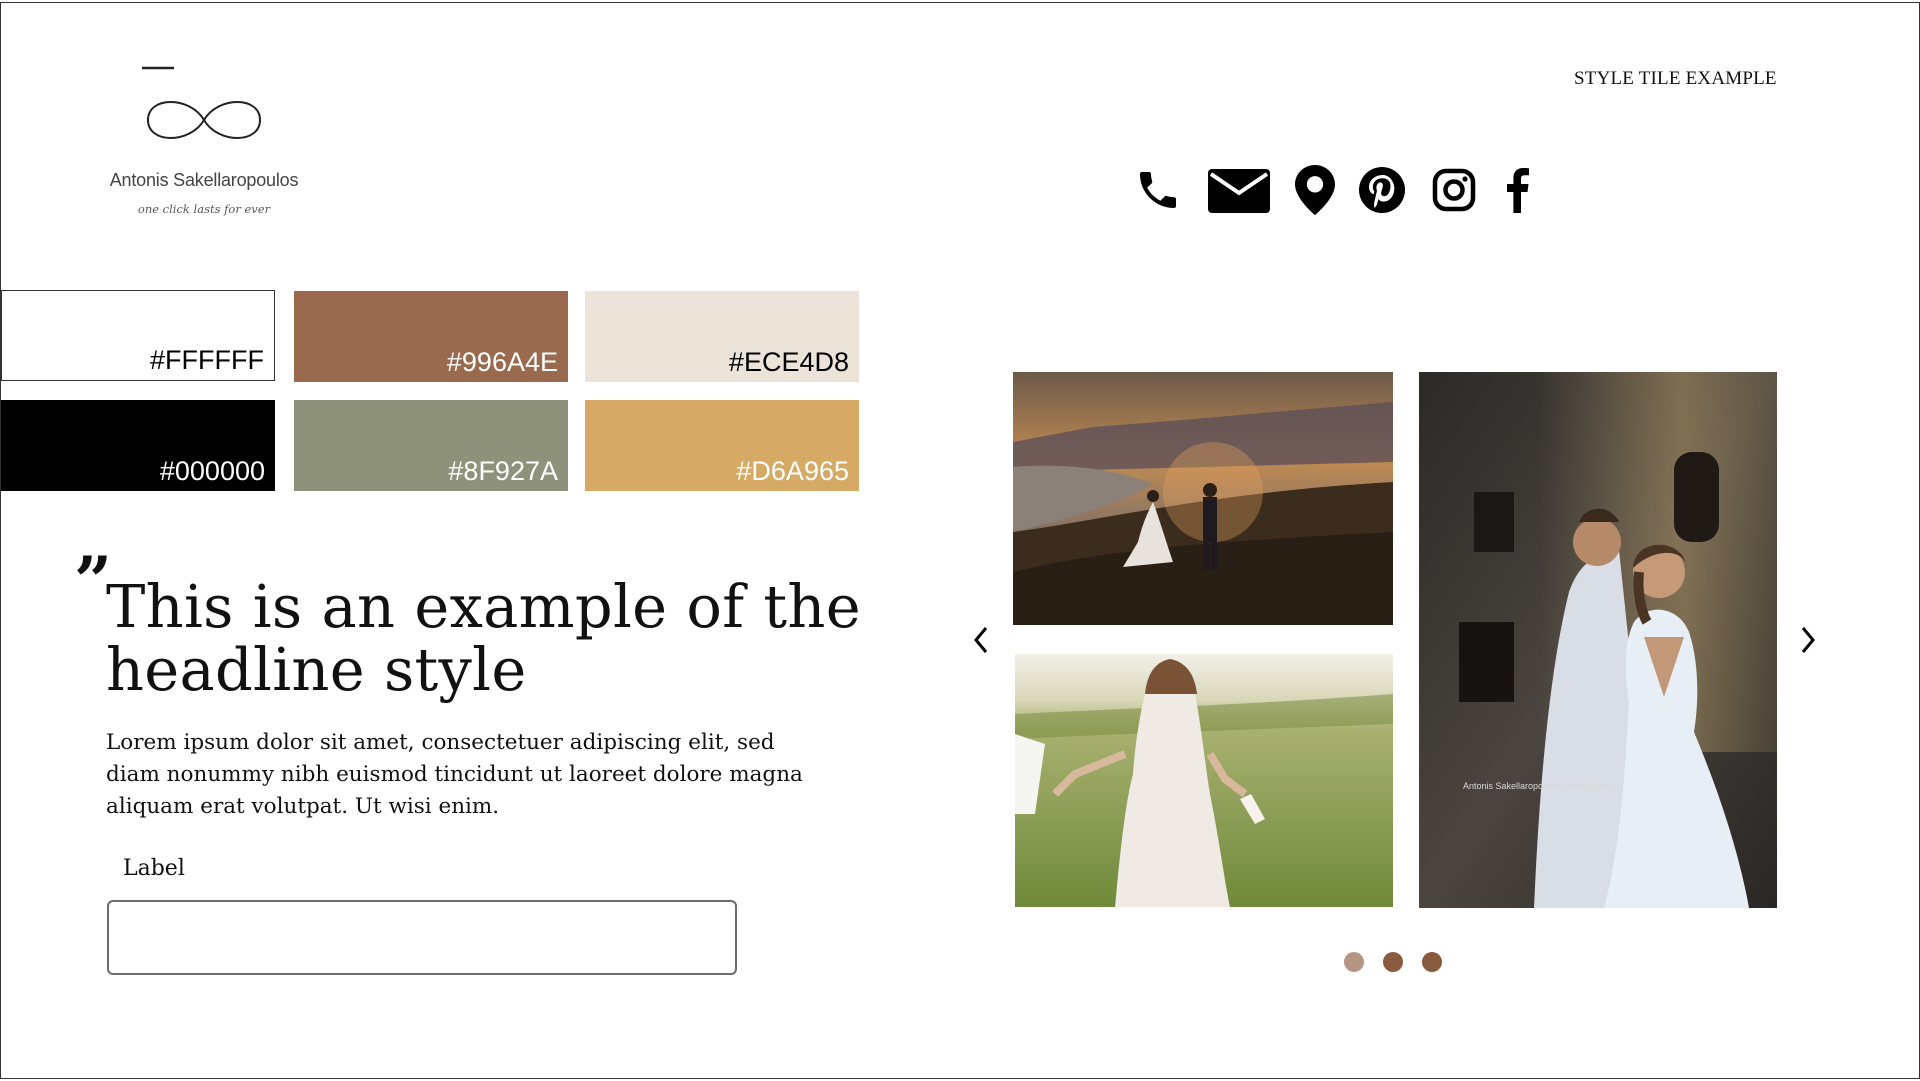  Describe the element at coordinates (503, 471) in the screenshot. I see `swatch-label: #8F927A` at that location.